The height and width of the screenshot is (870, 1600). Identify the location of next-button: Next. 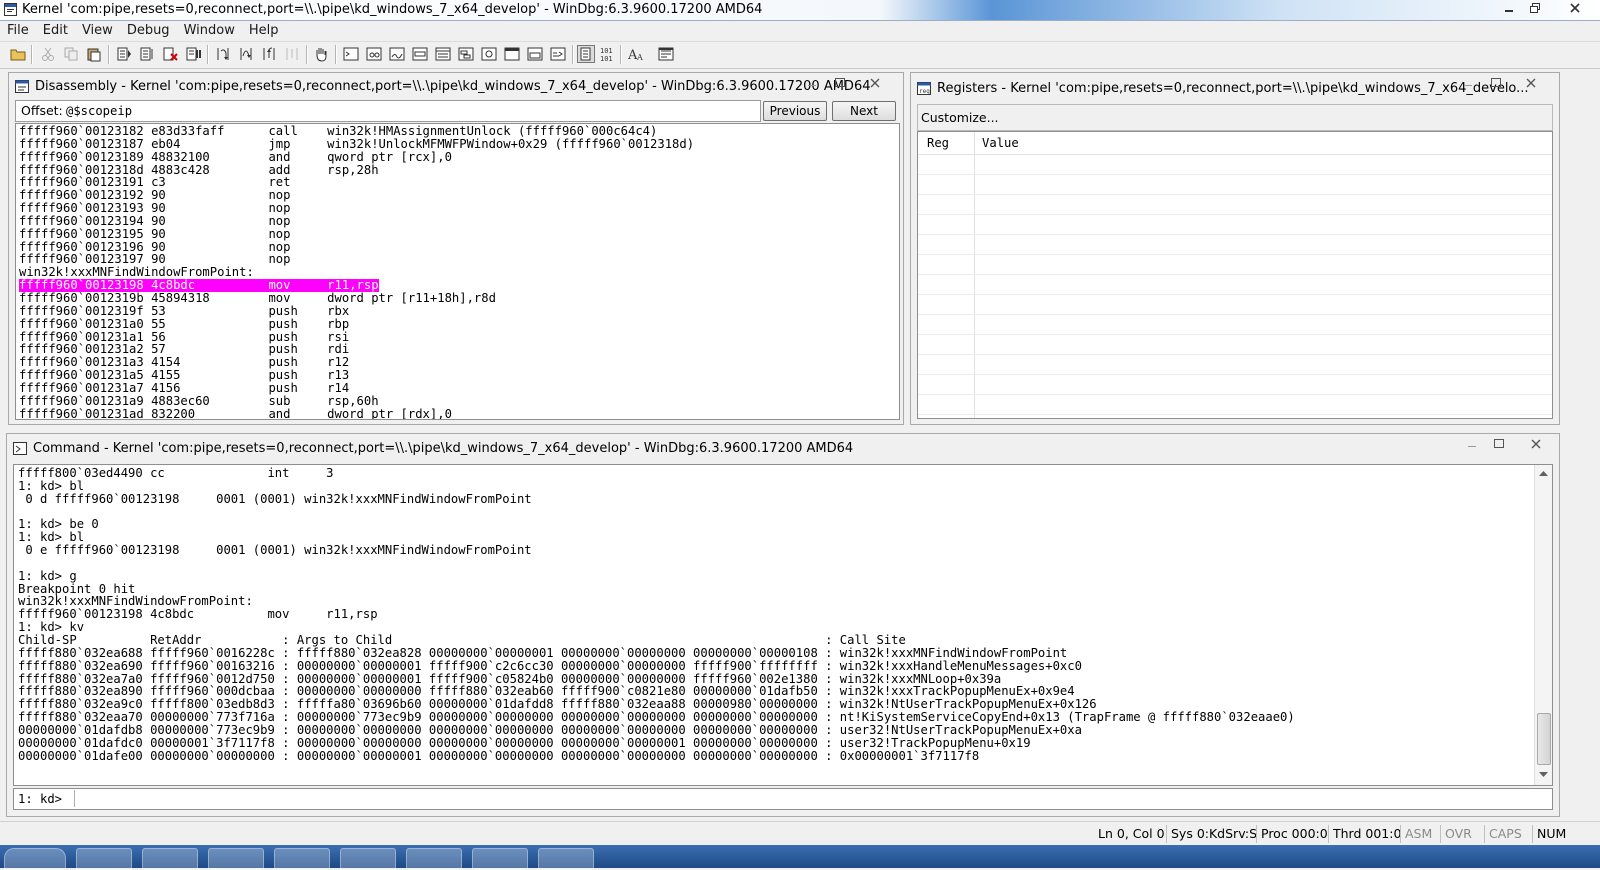
(864, 111).